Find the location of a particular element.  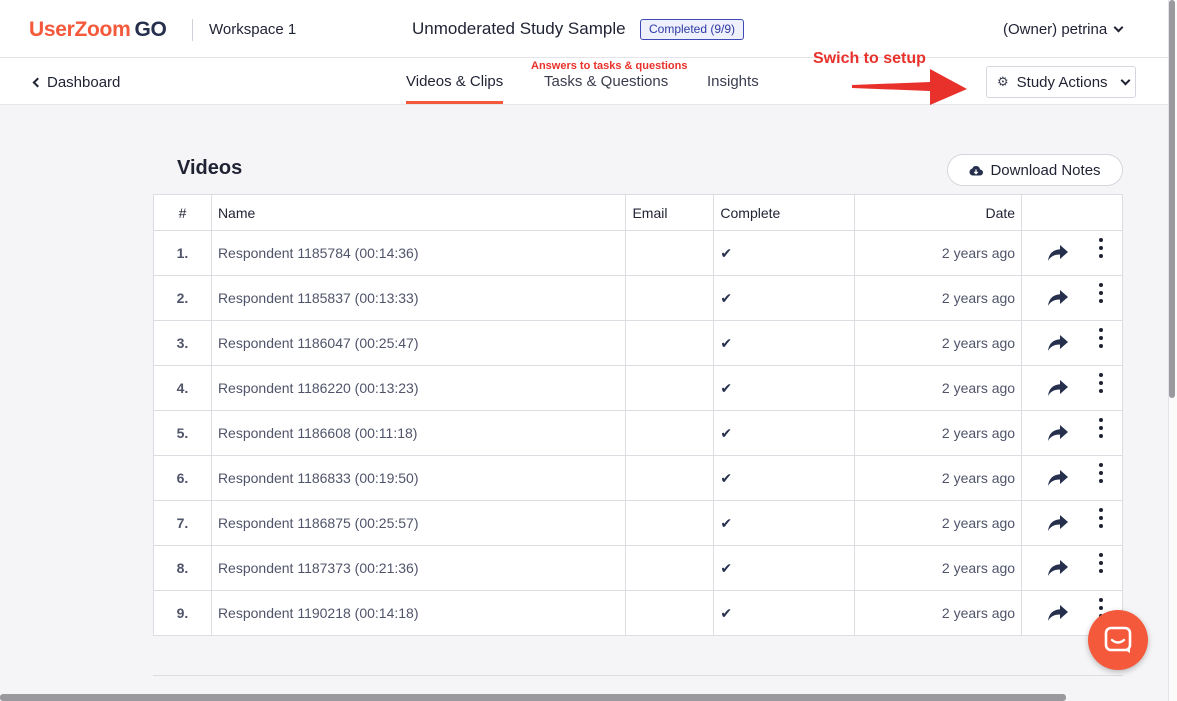

active-tab-indicator is located at coordinates (454, 102).